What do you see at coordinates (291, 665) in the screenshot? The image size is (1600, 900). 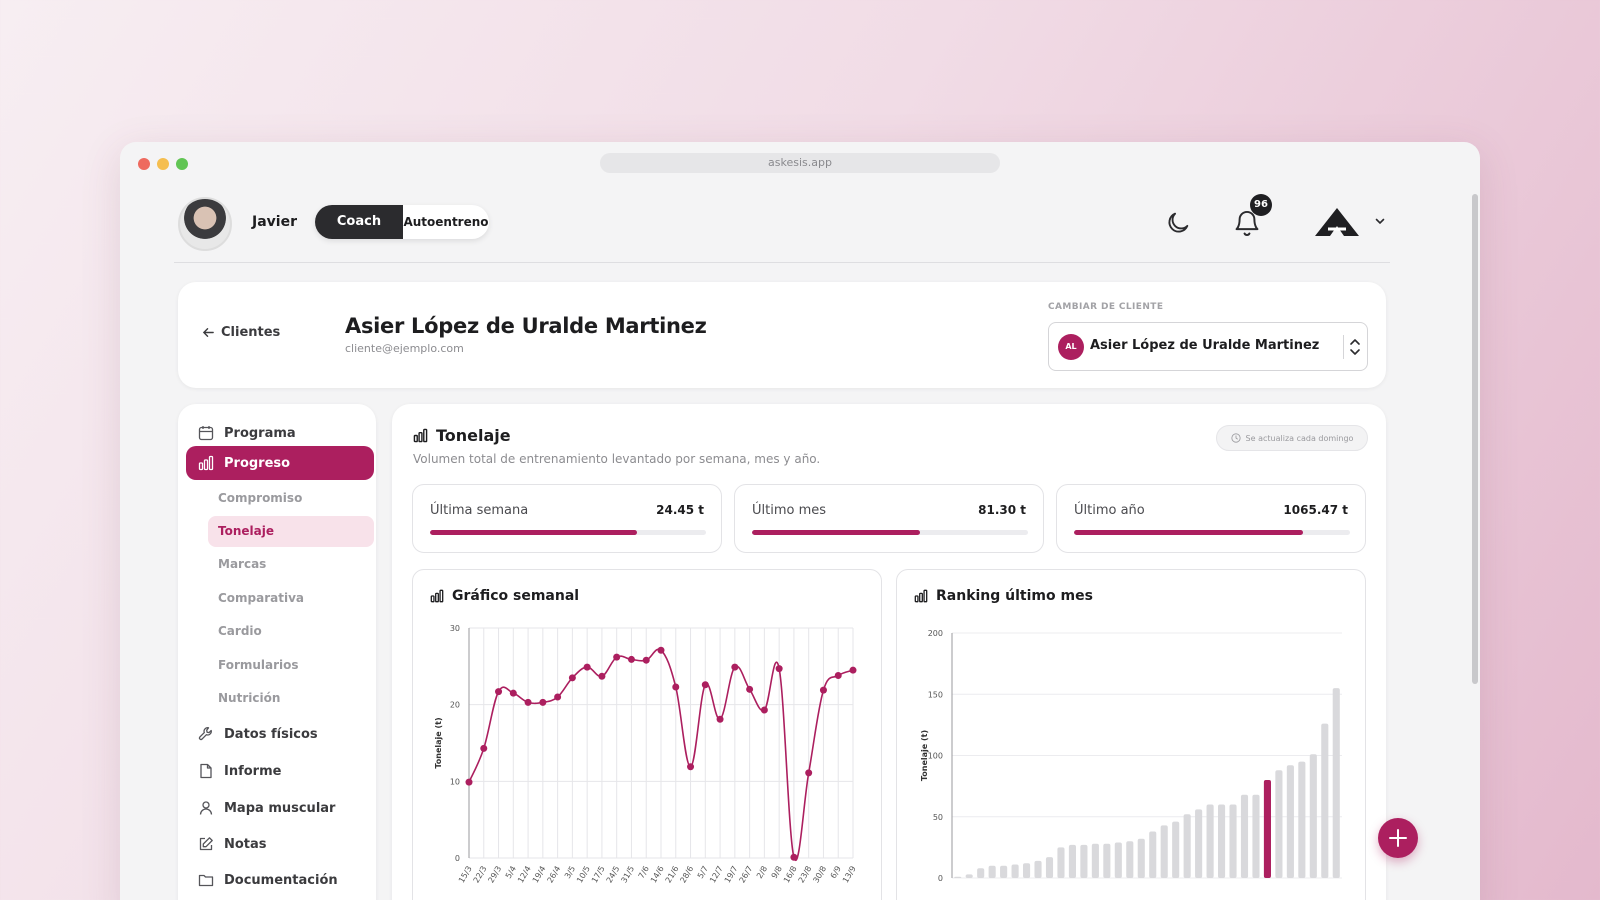 I see `sidebar-subitem-formularios: Formularios` at bounding box center [291, 665].